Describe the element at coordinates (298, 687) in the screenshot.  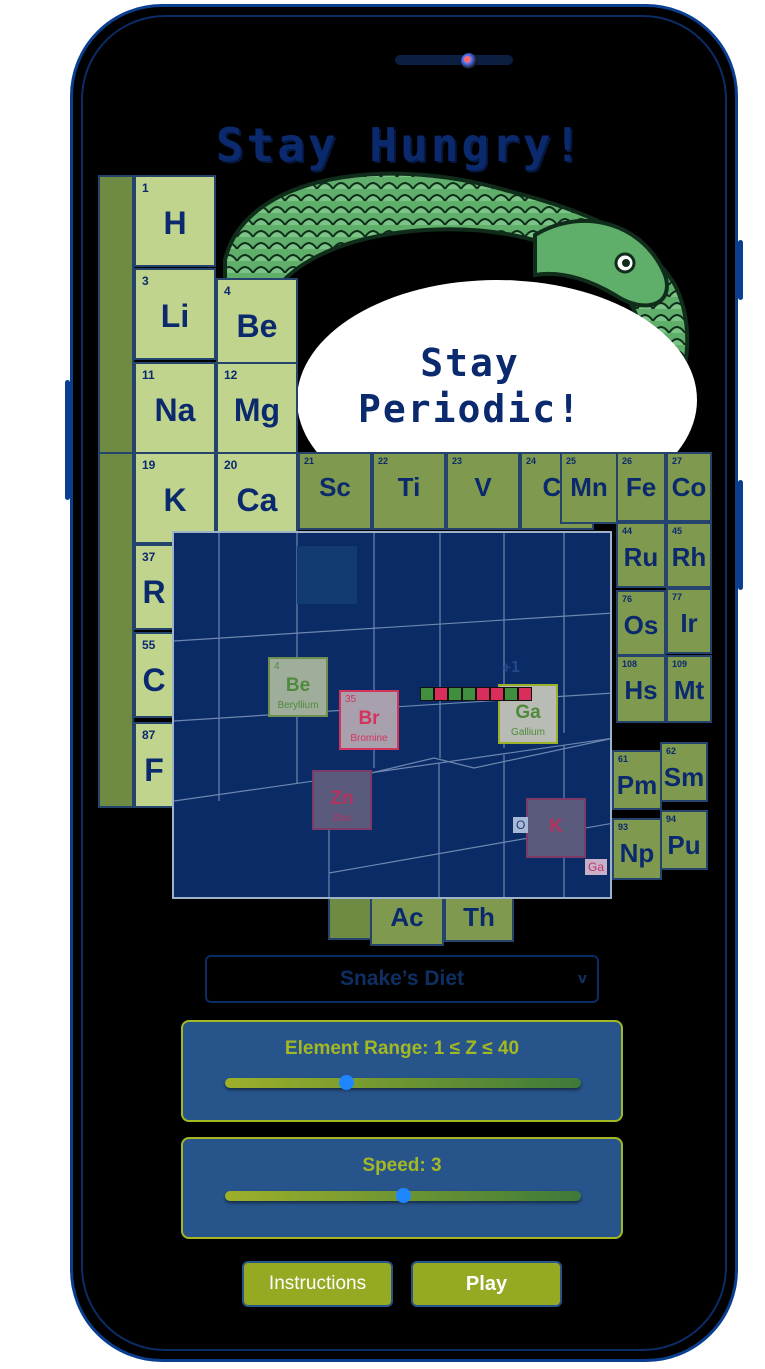
I see `element-tile-beryllium: 4 Be Beryllium` at that location.